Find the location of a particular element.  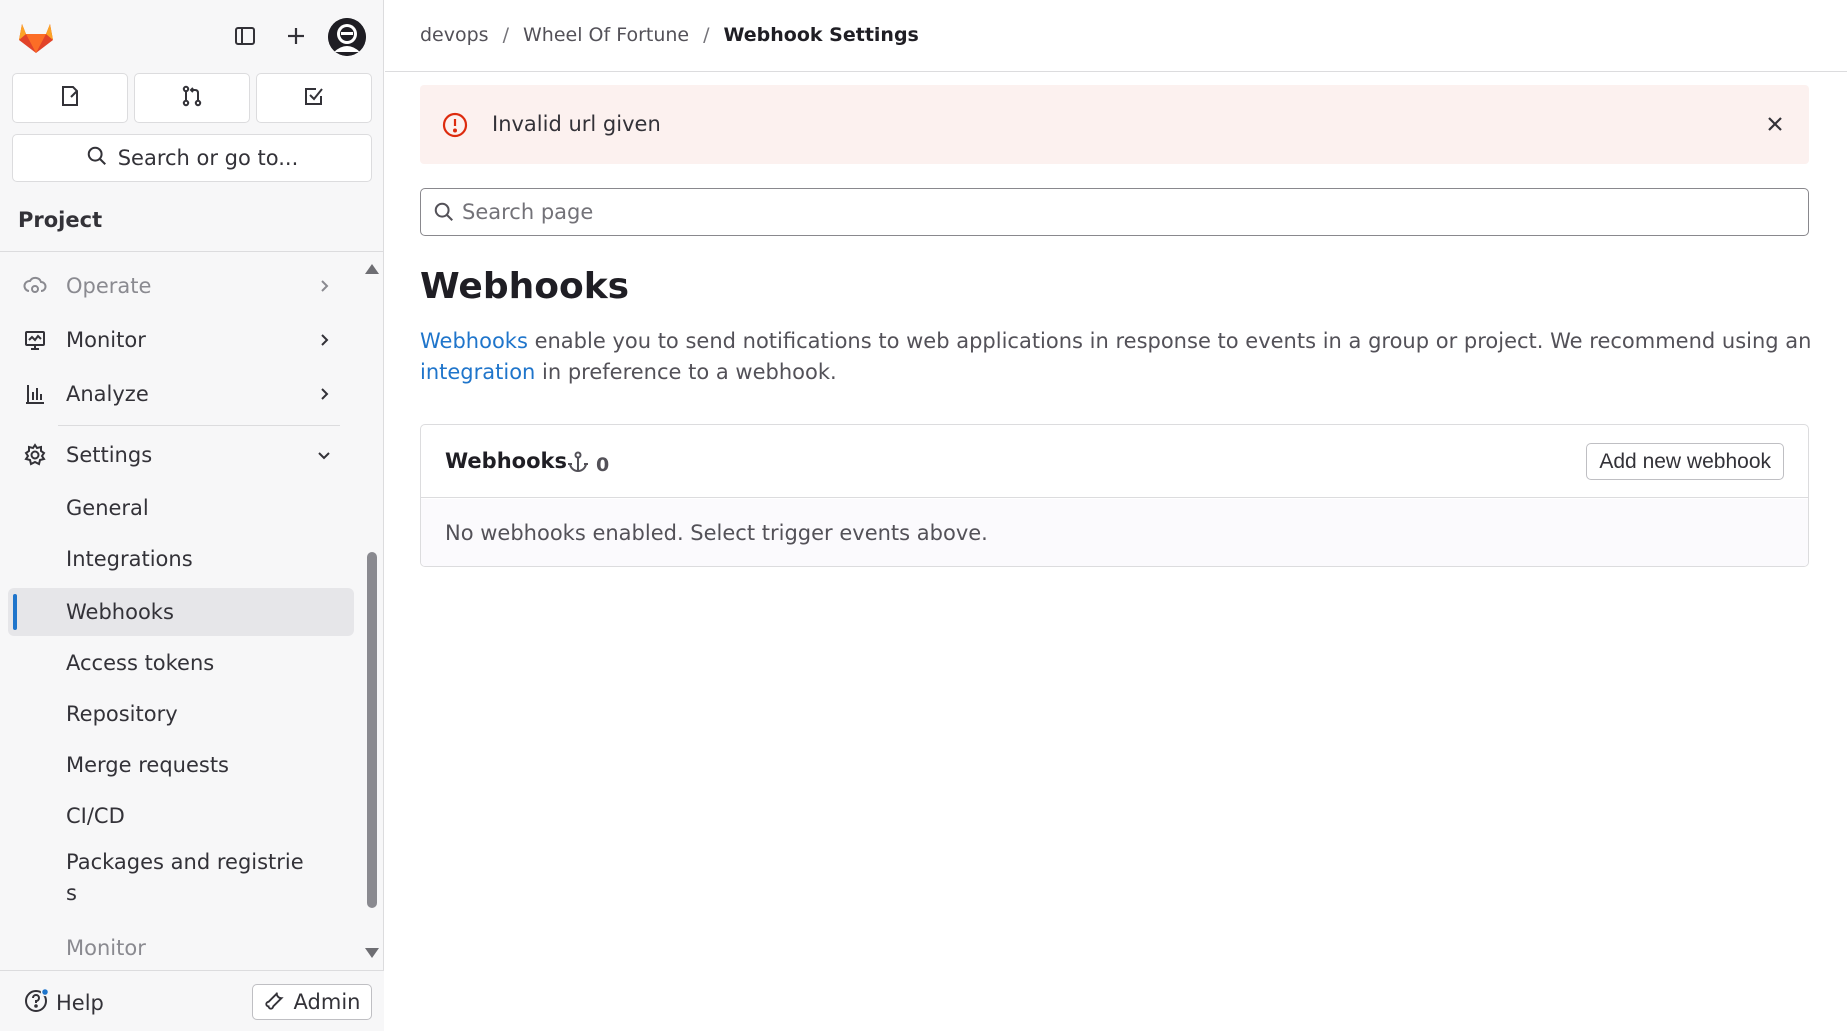

anchor-icon is located at coordinates (578, 464).